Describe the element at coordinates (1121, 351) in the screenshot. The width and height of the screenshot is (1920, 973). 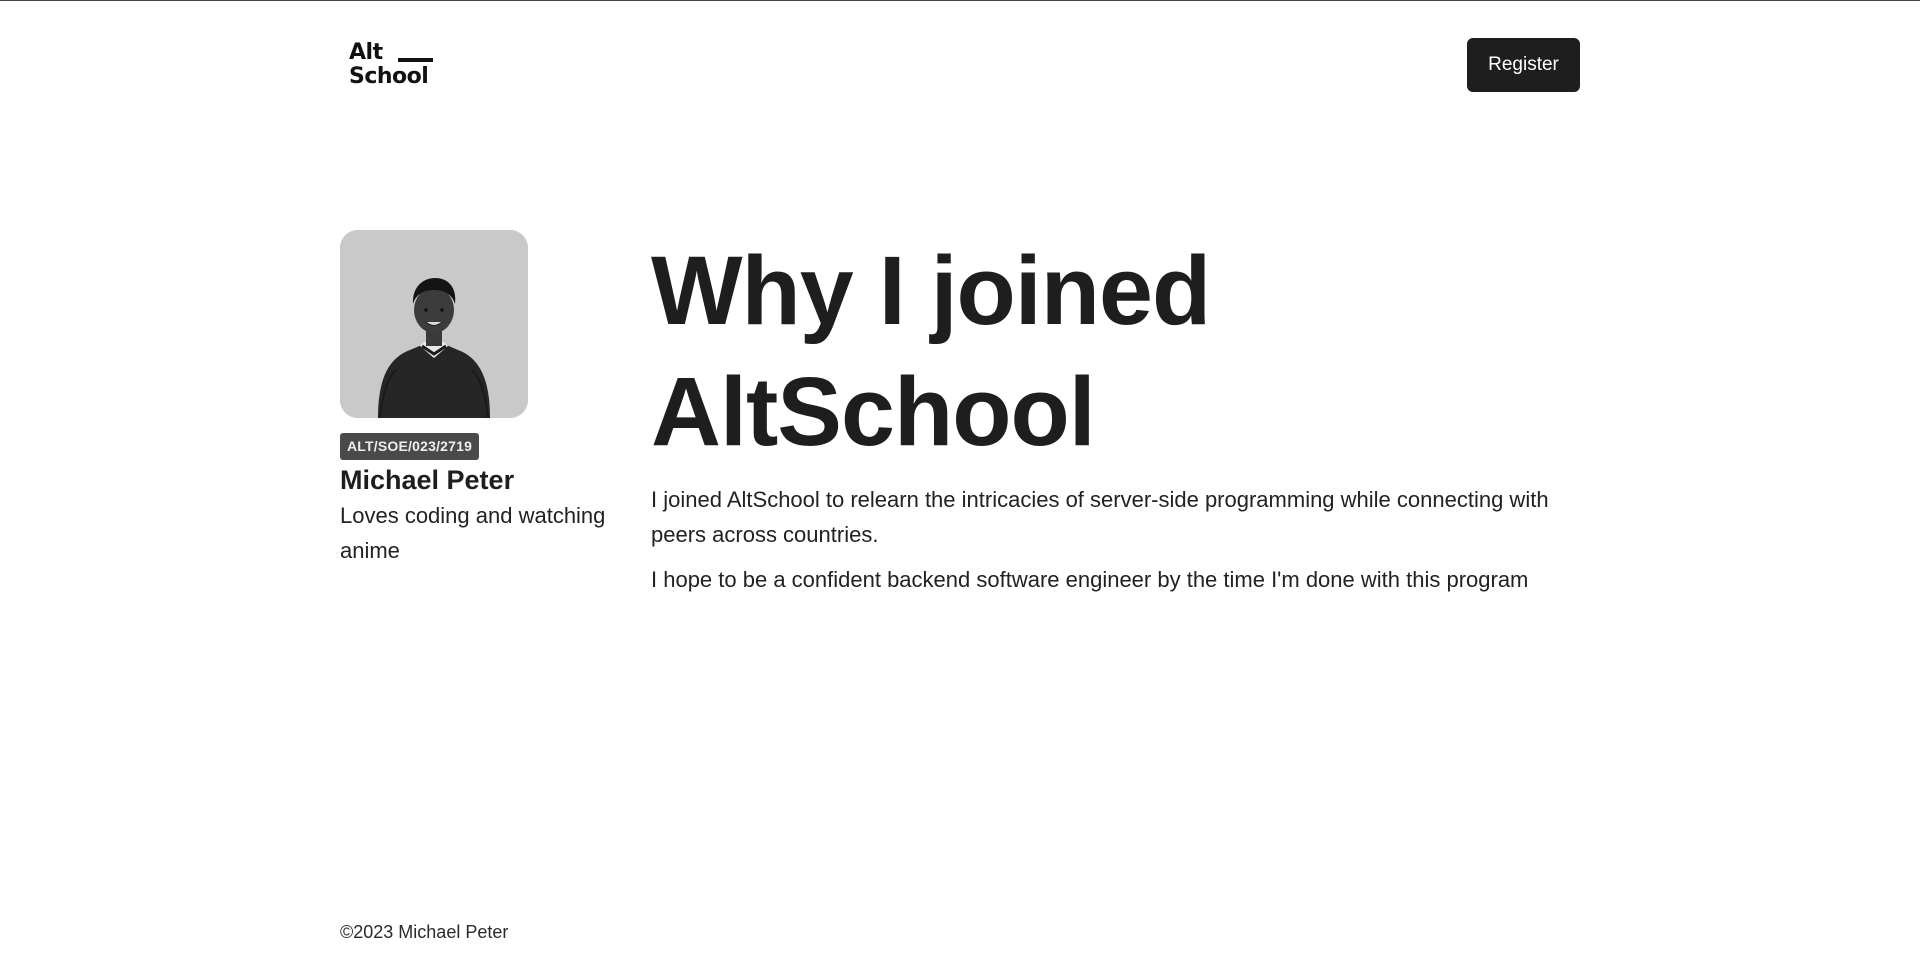
I see `page-title: Why I joined AltSchool` at that location.